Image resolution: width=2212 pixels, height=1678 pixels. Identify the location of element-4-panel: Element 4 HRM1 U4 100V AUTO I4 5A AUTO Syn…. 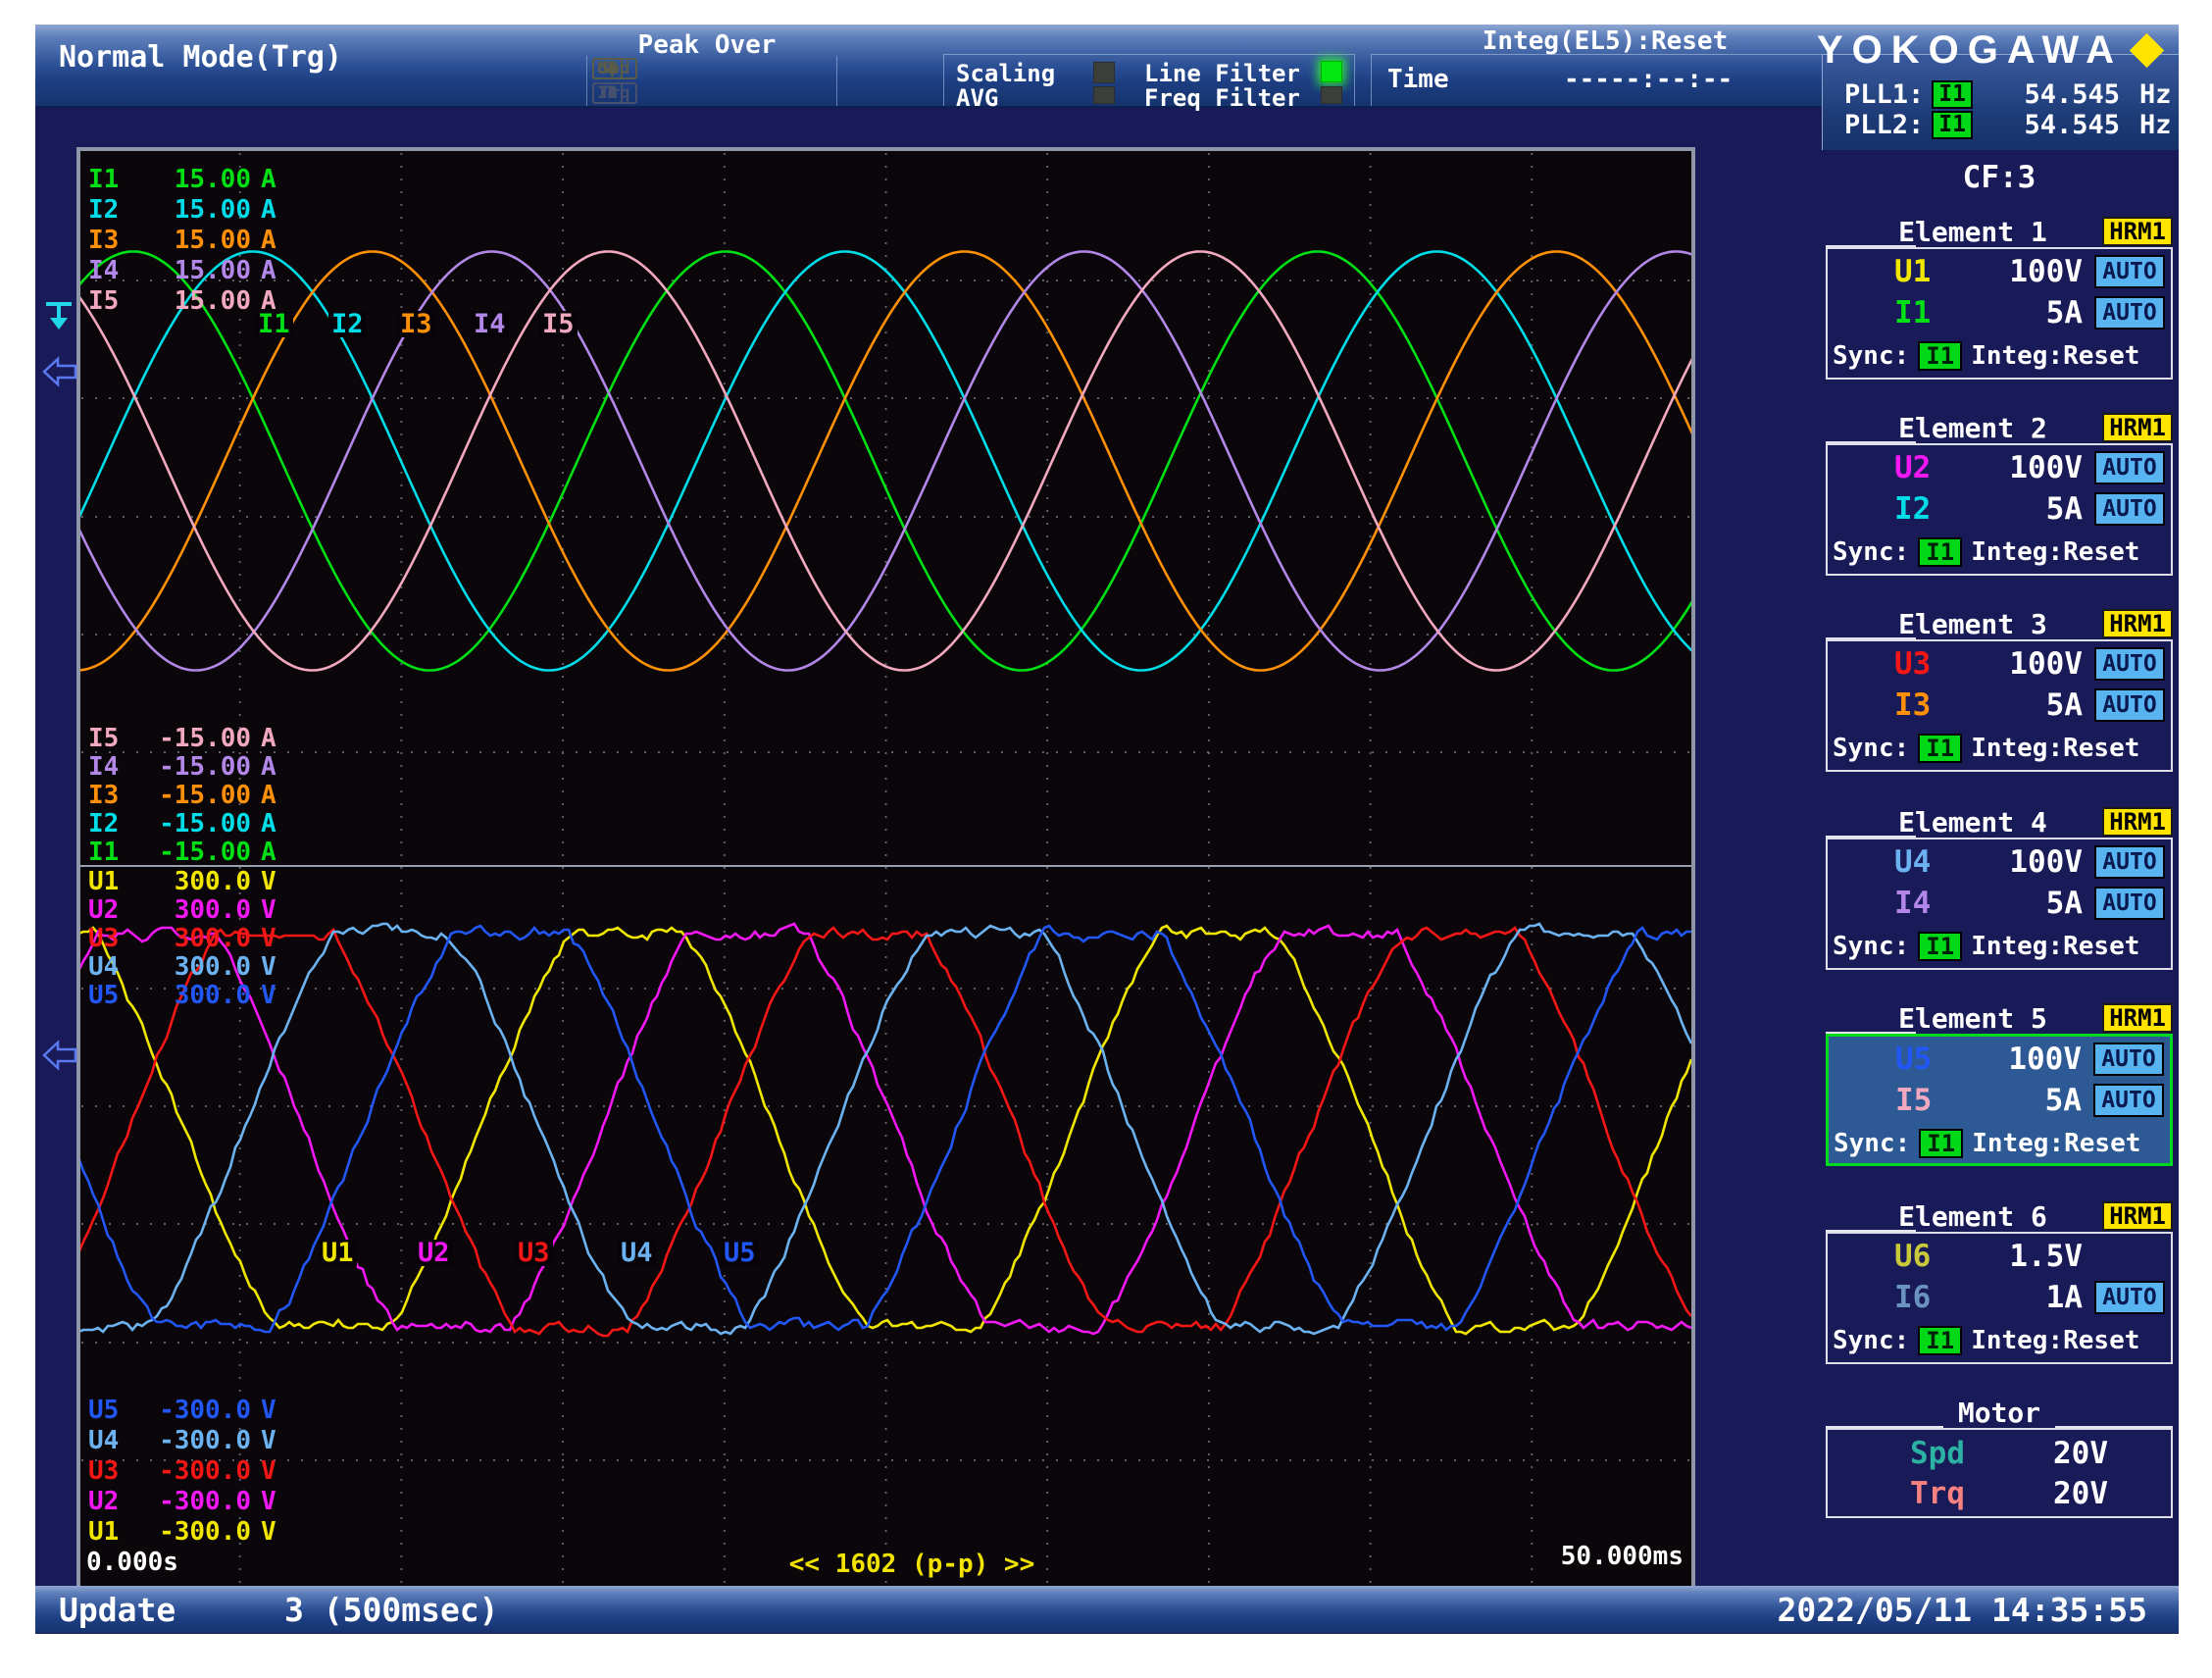
(1999, 888).